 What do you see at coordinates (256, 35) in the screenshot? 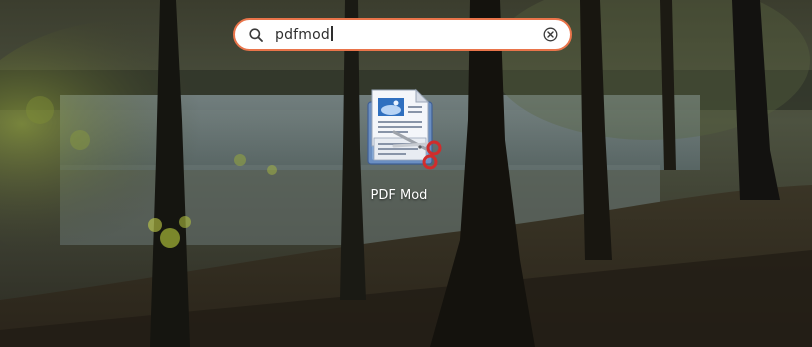
I see `search-icon` at bounding box center [256, 35].